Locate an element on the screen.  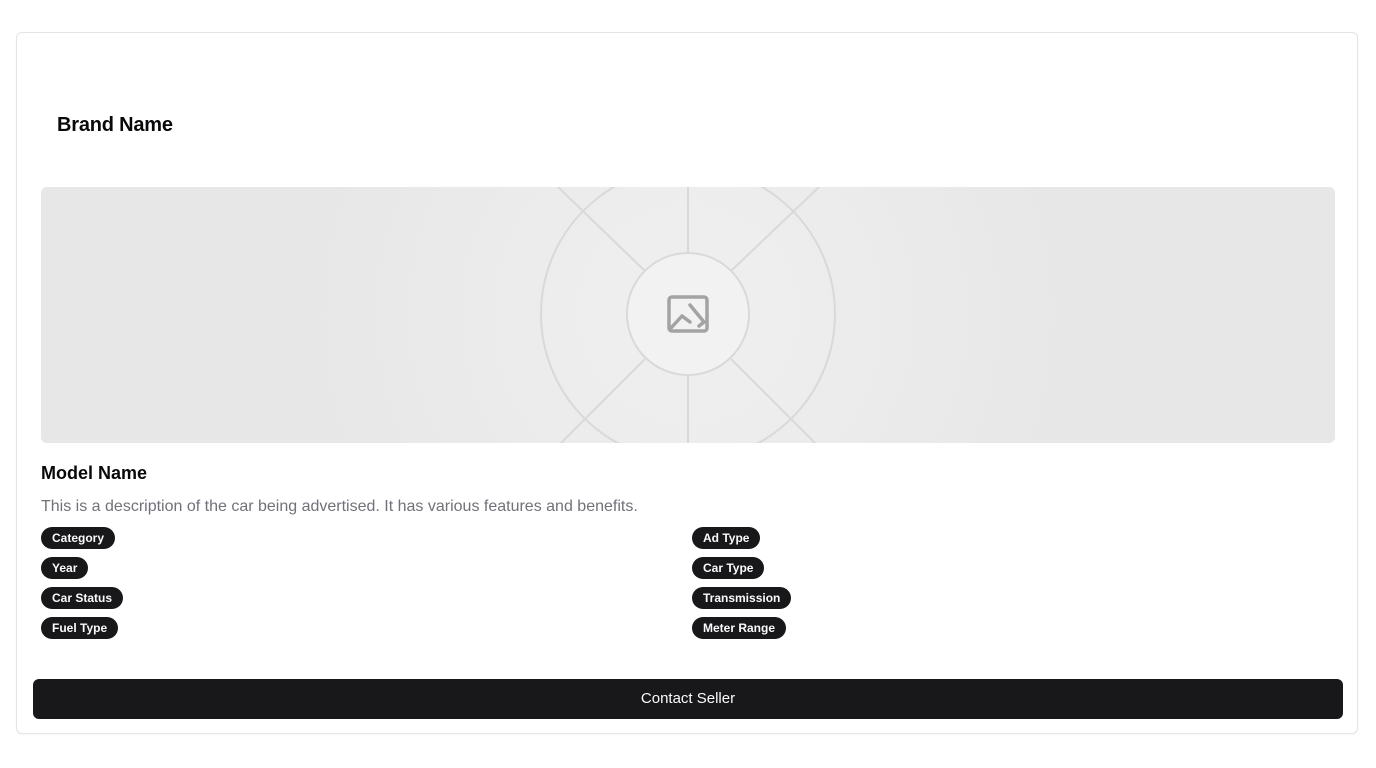
tag-car-status: Car Status is located at coordinates (82, 598).